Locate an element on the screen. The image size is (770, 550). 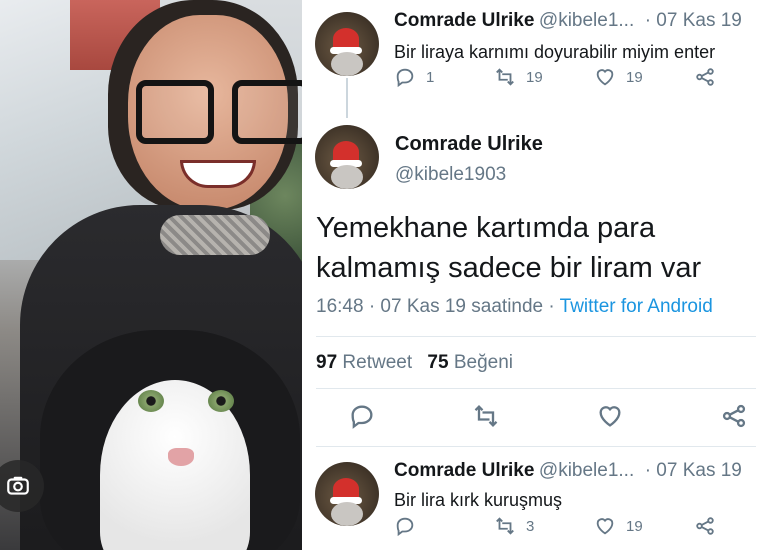
tweet-header: Comrade Ulrike @kibele1... · 07 Kas 19 is located at coordinates (568, 471).